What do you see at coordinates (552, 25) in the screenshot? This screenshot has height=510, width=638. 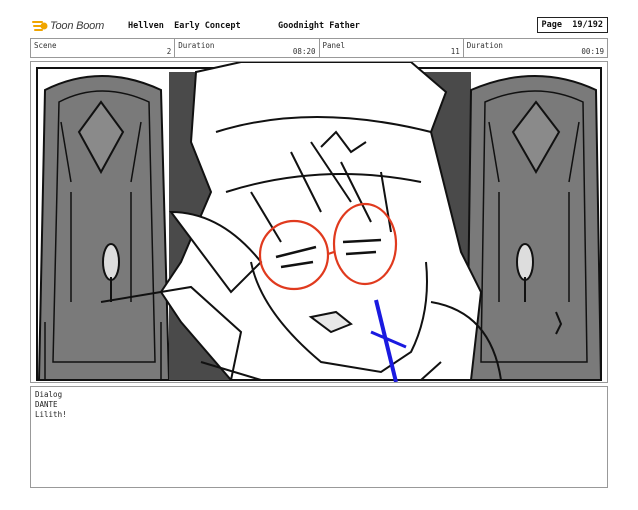 I see `page-label: Page` at bounding box center [552, 25].